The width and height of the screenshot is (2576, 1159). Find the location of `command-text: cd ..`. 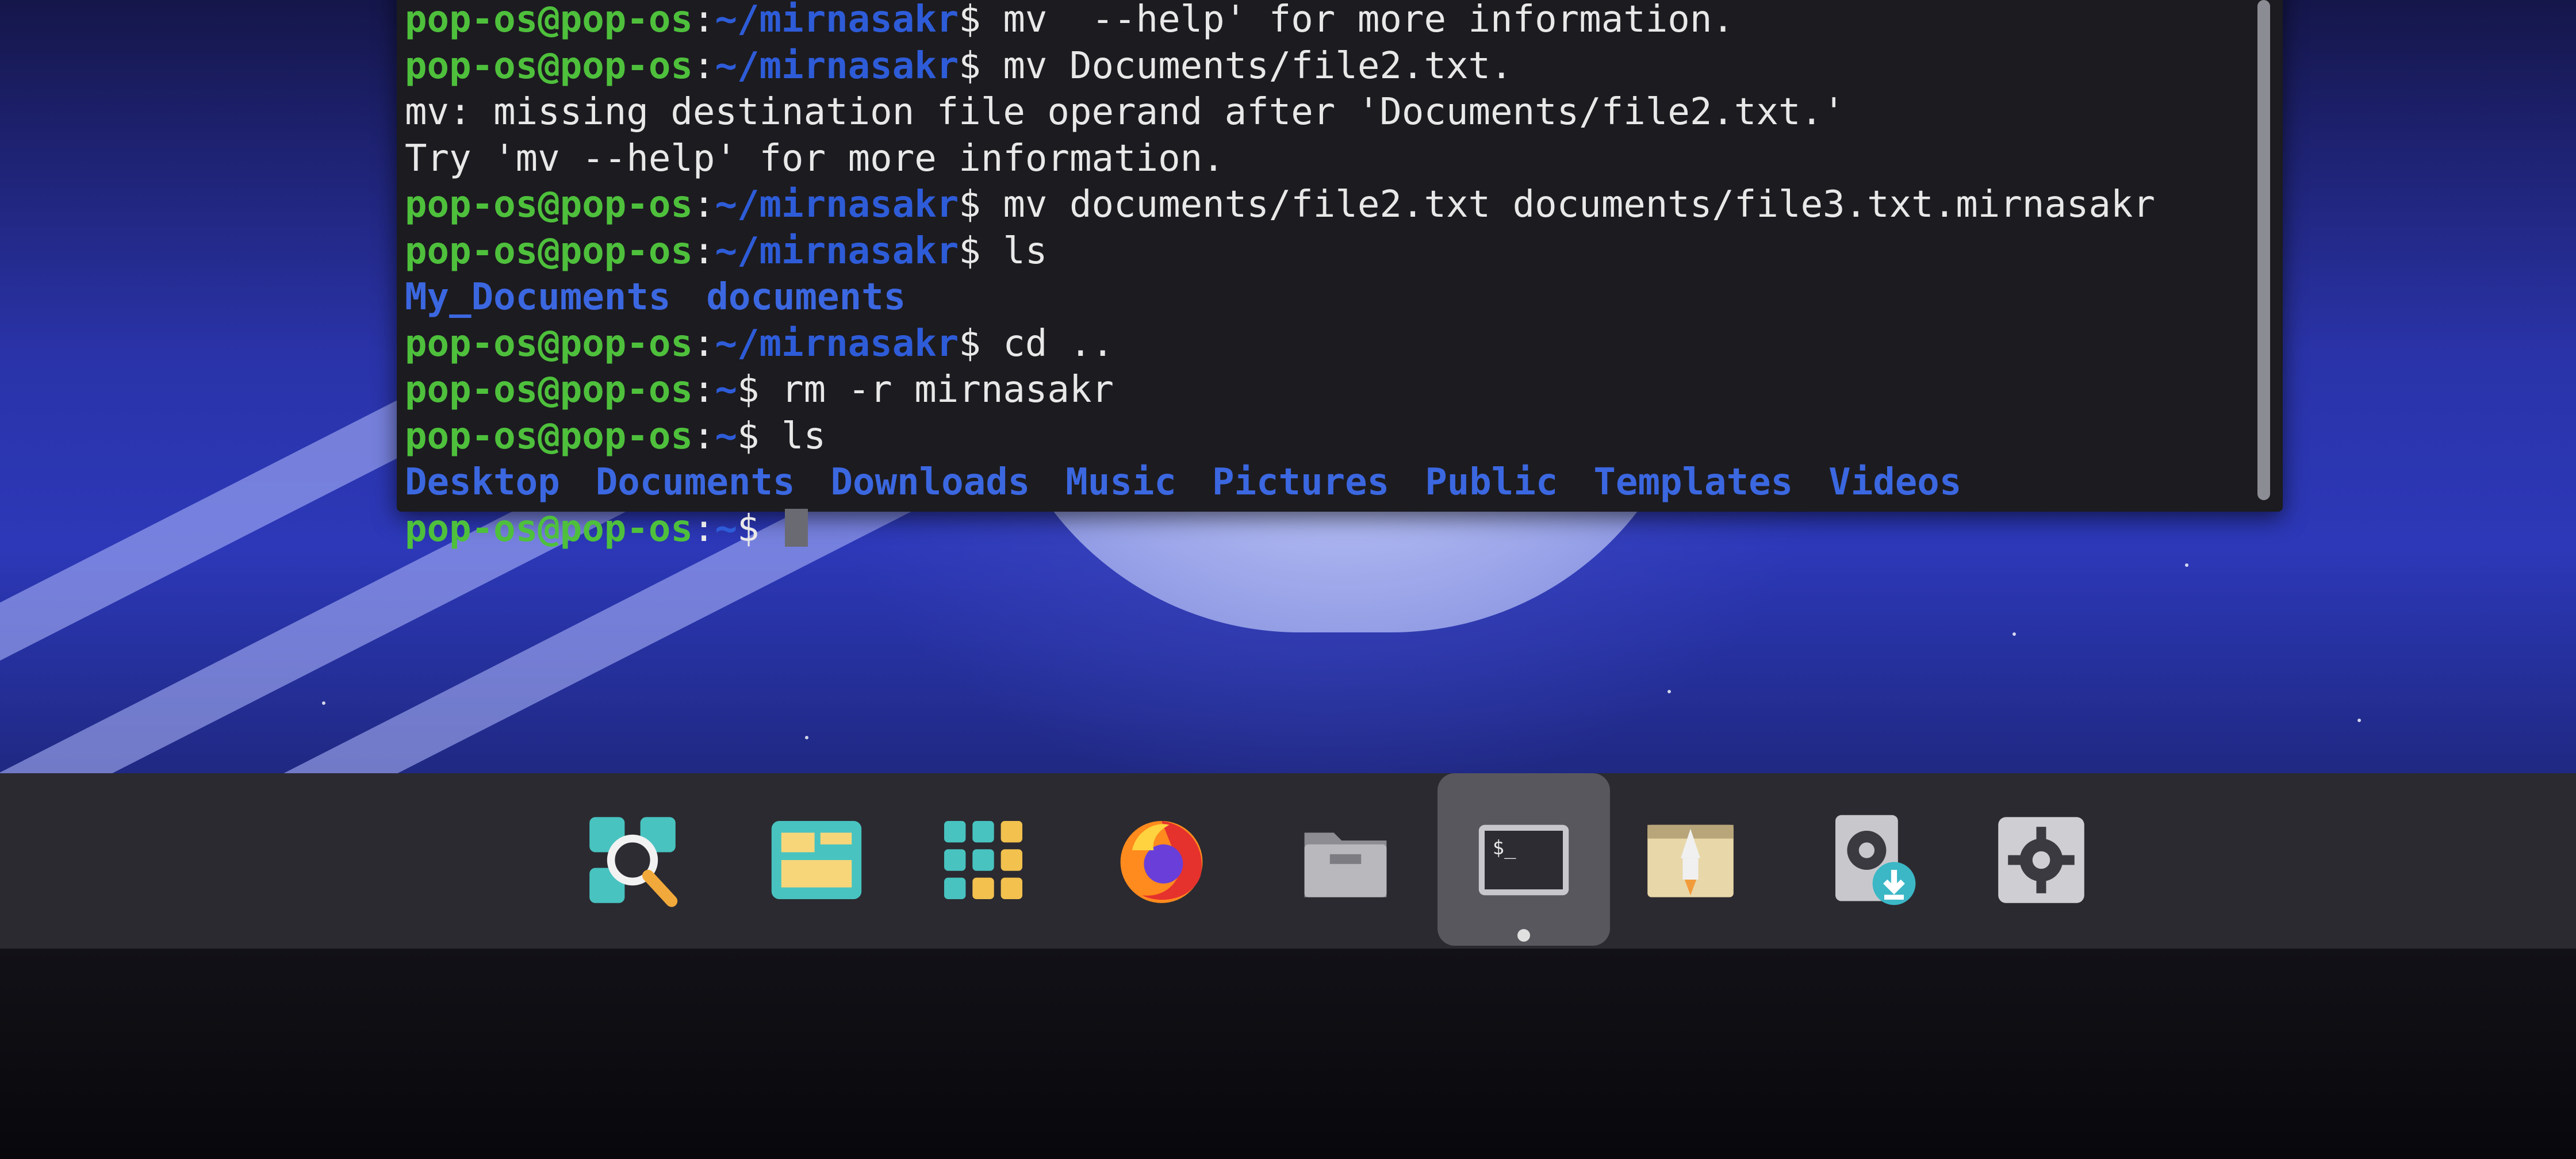

command-text: cd .. is located at coordinates (1047, 343).